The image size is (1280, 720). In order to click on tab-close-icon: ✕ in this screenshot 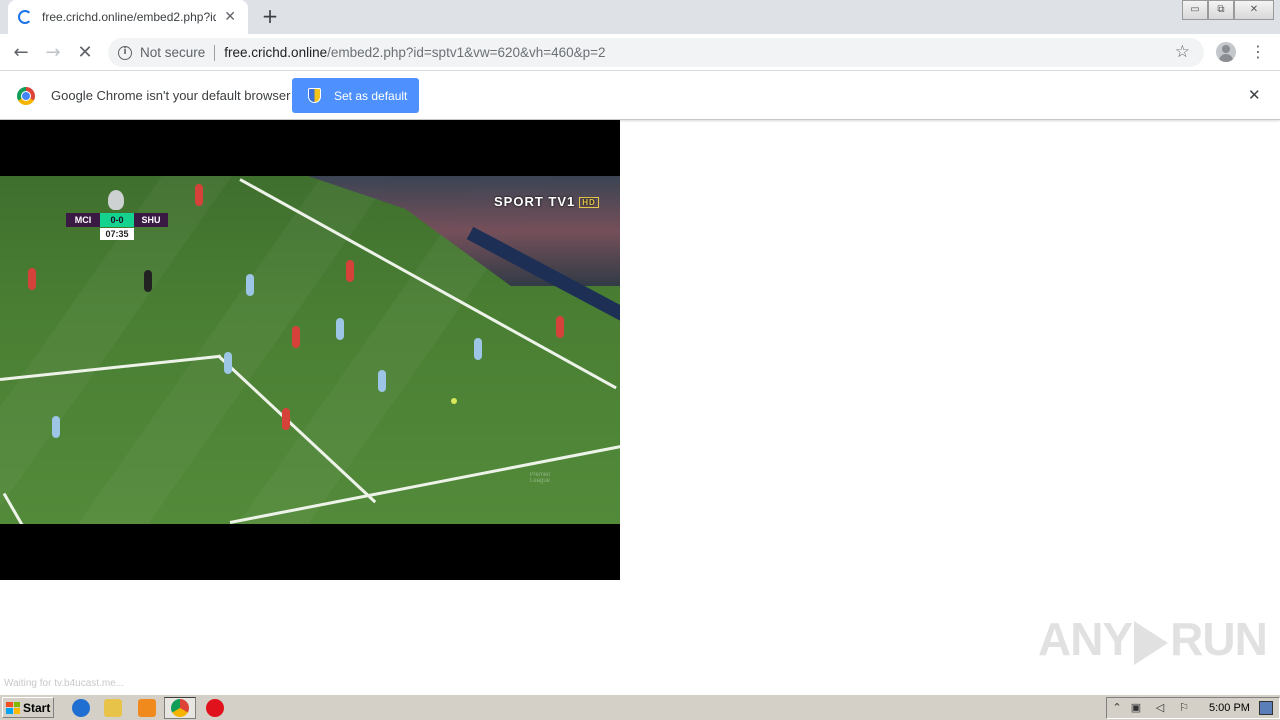, I will do `click(230, 17)`.